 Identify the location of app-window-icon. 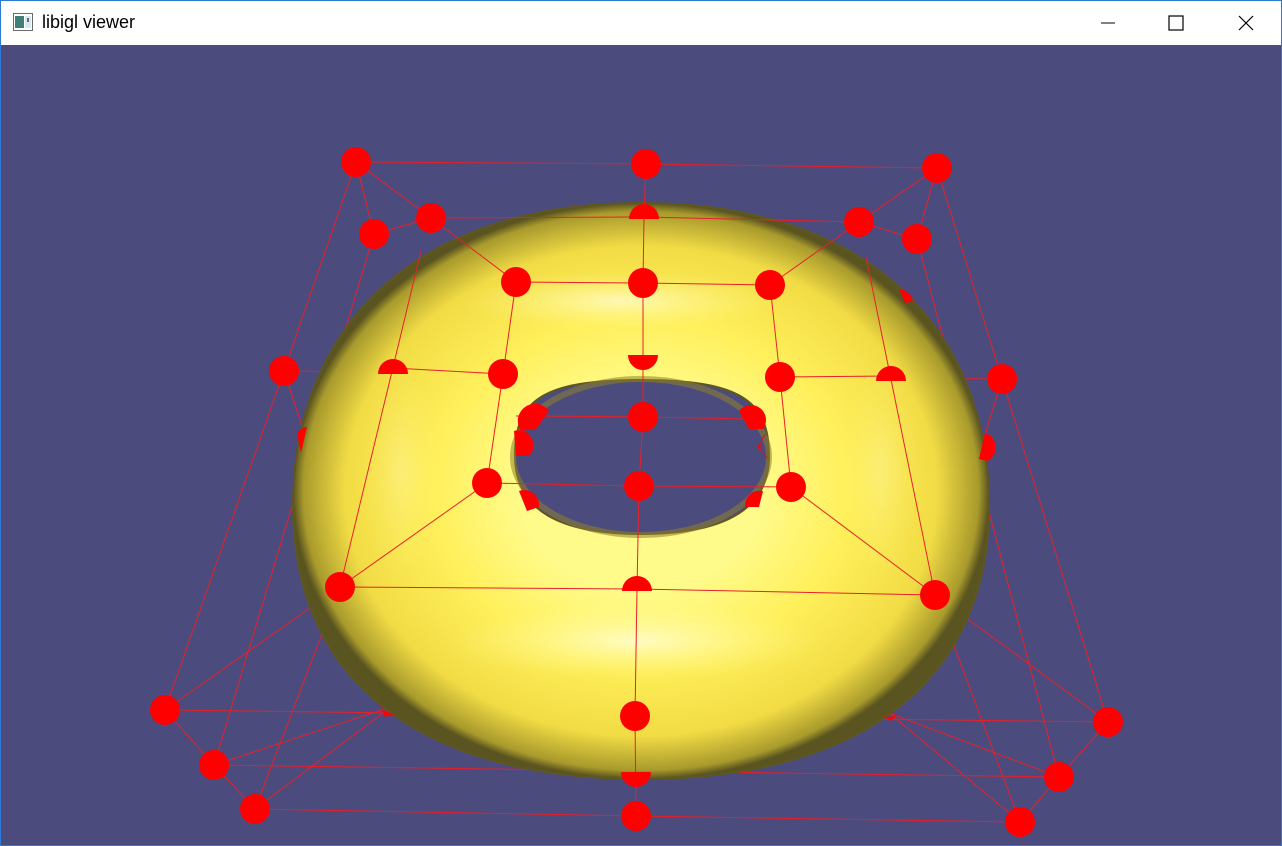
(23, 22).